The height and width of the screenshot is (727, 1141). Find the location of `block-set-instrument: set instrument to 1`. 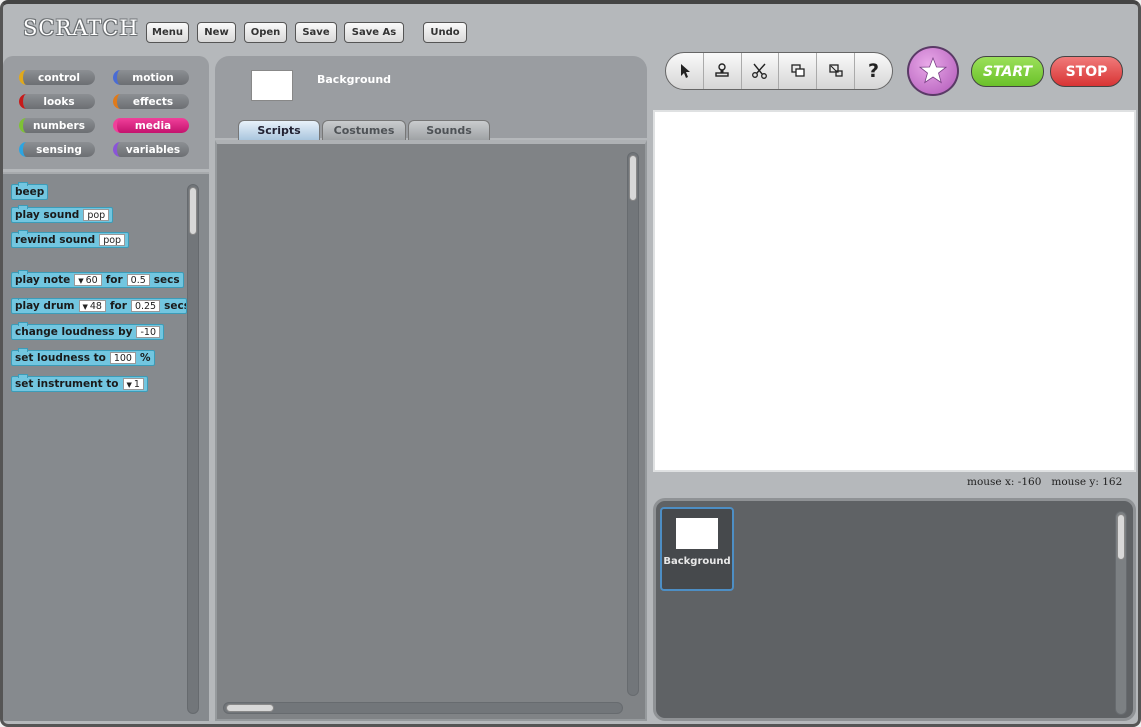

block-set-instrument: set instrument to 1 is located at coordinates (79, 383).